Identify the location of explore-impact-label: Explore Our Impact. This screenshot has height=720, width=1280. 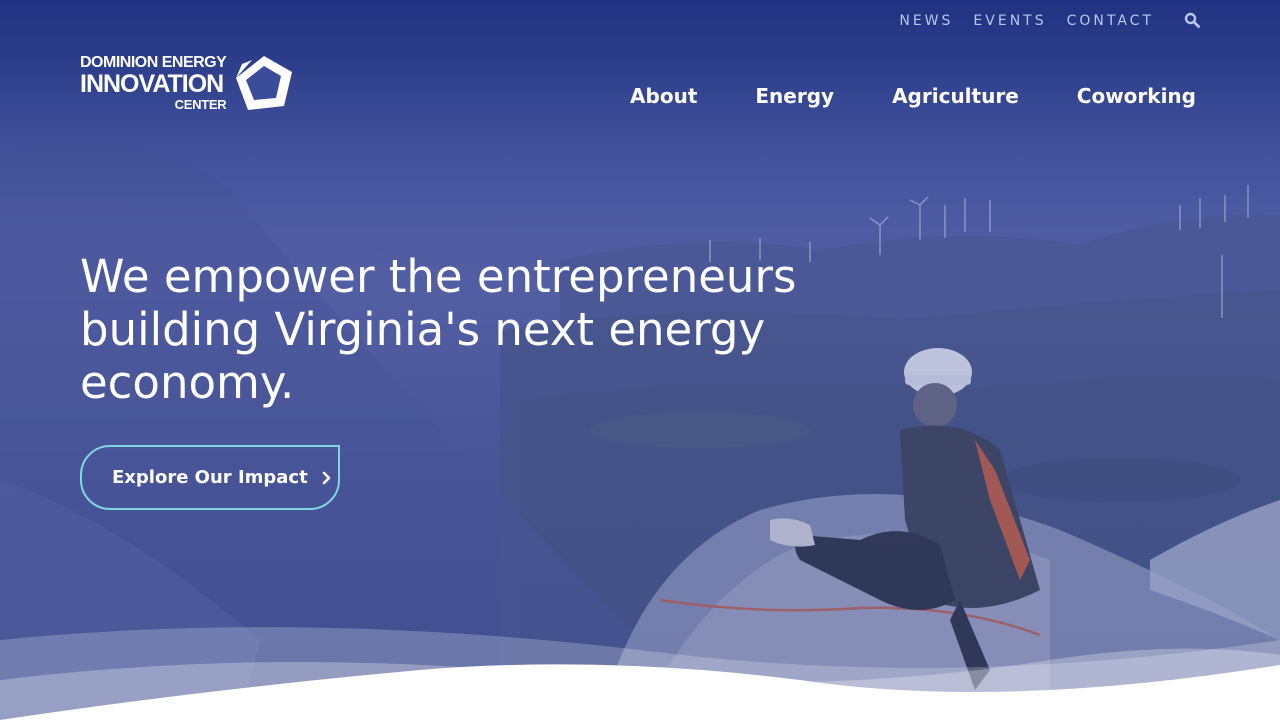
(210, 477).